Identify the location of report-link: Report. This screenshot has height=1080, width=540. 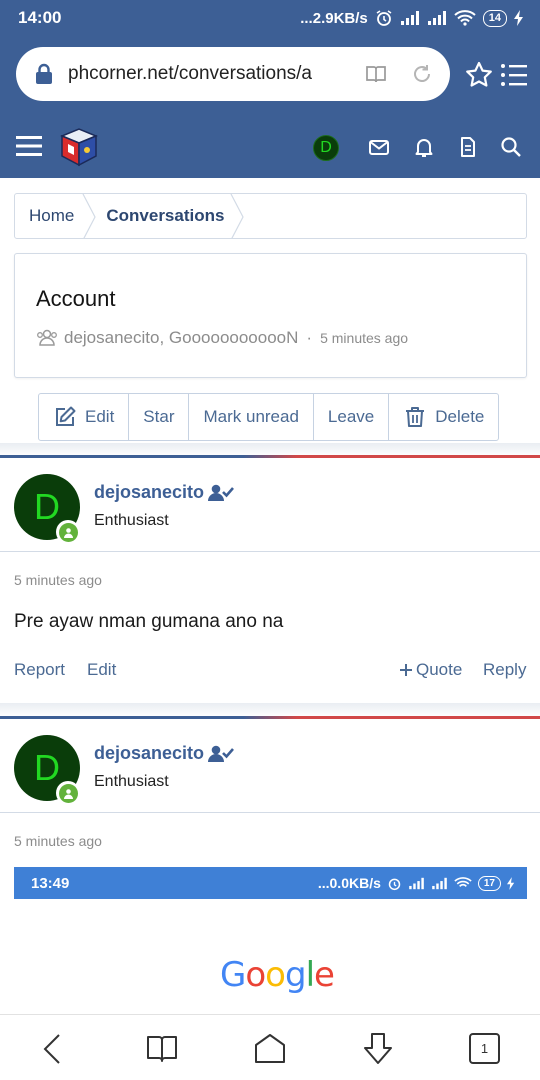
(39, 670).